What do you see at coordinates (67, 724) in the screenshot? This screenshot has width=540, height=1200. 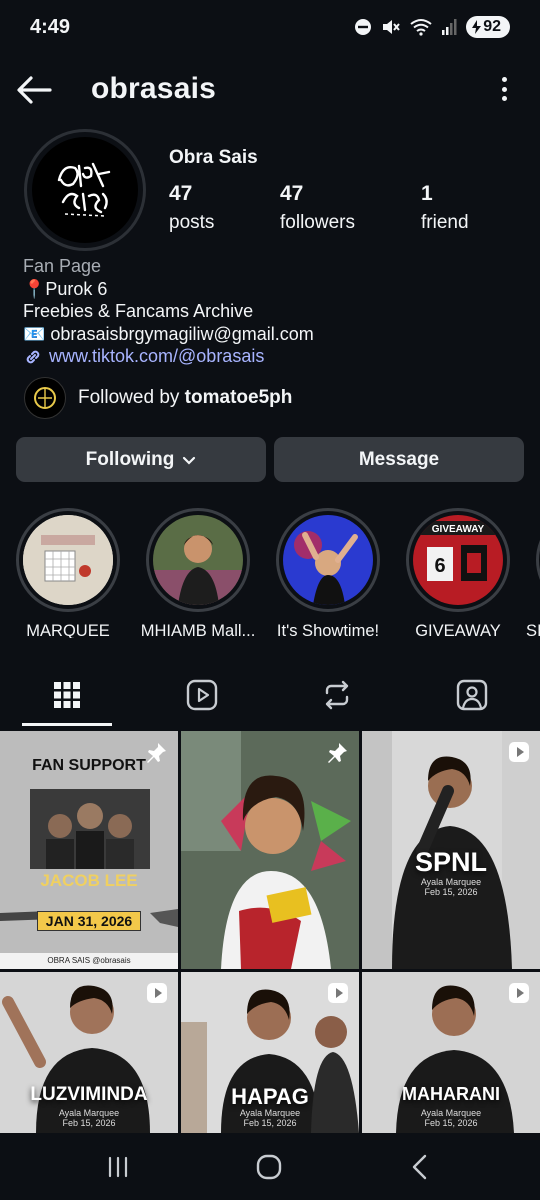 I see `active-tab-indicator` at bounding box center [67, 724].